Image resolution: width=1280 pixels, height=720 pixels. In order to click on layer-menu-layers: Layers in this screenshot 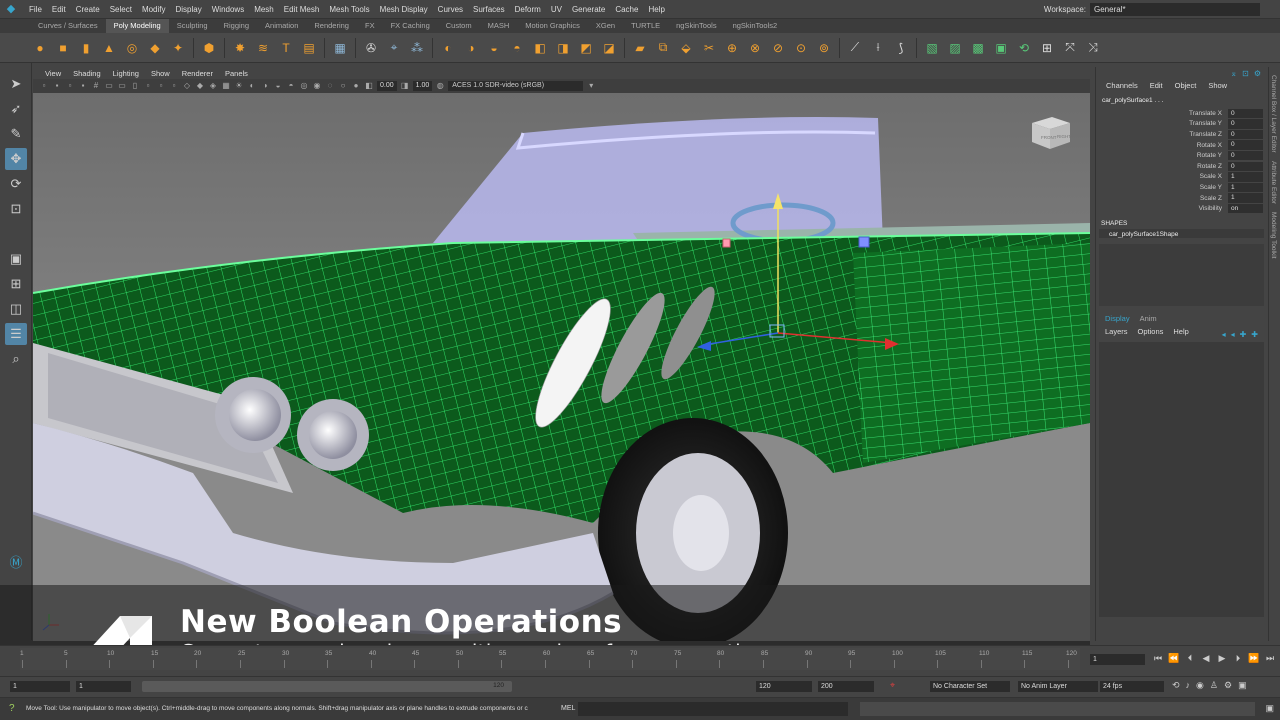, I will do `click(1116, 331)`.